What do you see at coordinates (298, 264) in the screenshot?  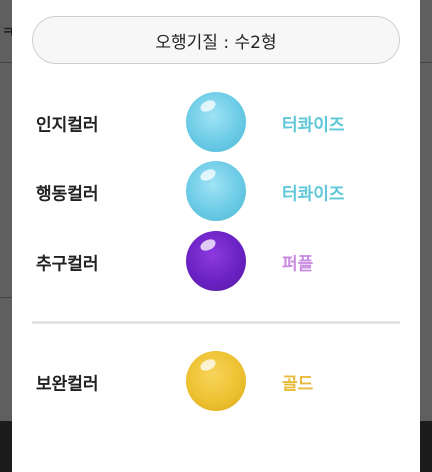 I see `color-name: 퍼플` at bounding box center [298, 264].